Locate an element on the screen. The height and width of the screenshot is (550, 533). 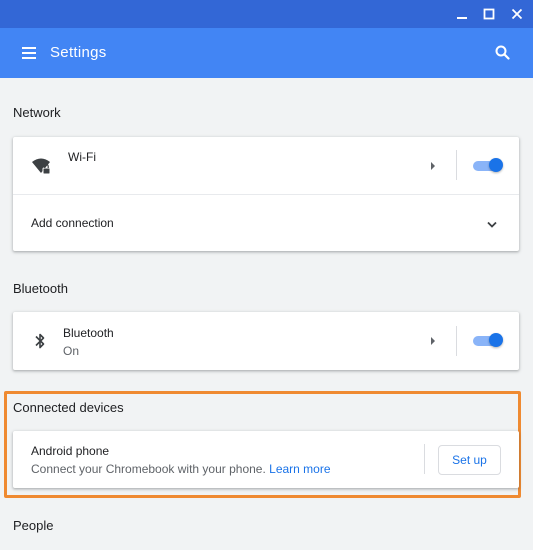
learn-more-link: Learn more is located at coordinates (299, 469).